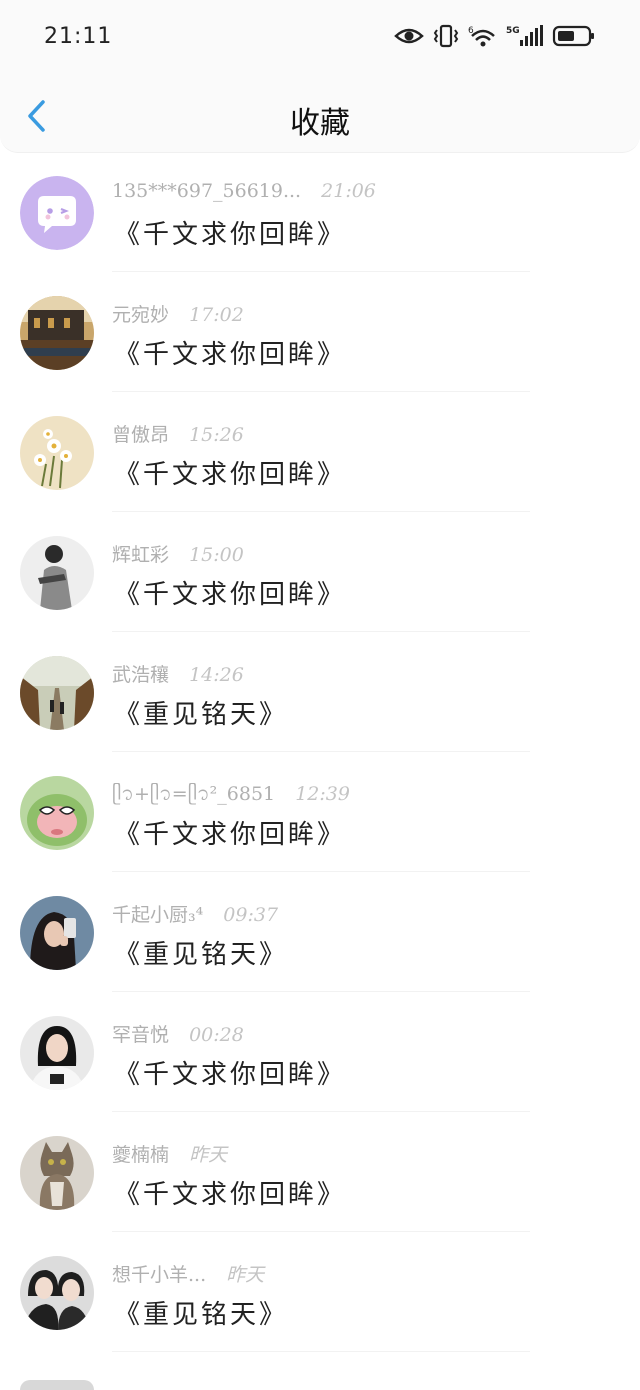 This screenshot has height=1390, width=640. What do you see at coordinates (320, 40) in the screenshot?
I see `status-bar: 21:11 6 5G` at bounding box center [320, 40].